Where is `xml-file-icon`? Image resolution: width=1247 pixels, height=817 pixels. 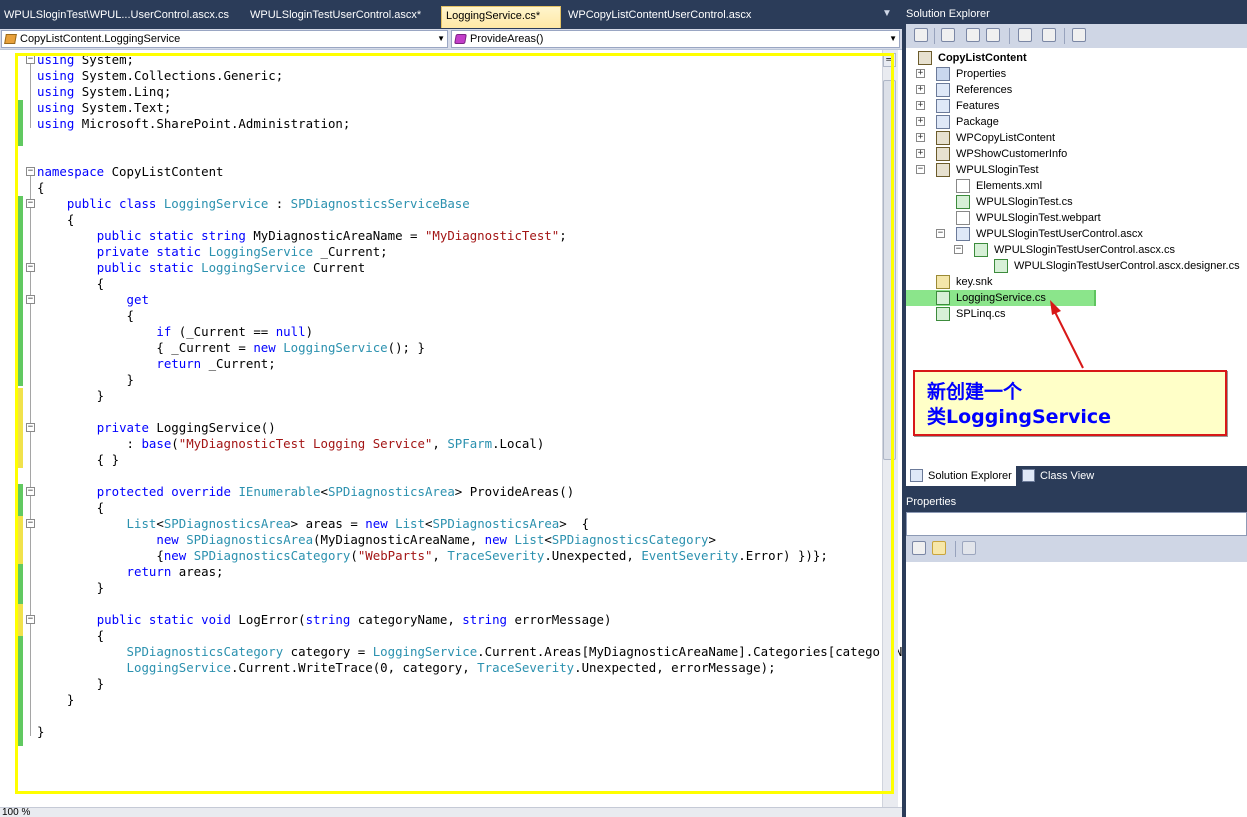 xml-file-icon is located at coordinates (963, 186).